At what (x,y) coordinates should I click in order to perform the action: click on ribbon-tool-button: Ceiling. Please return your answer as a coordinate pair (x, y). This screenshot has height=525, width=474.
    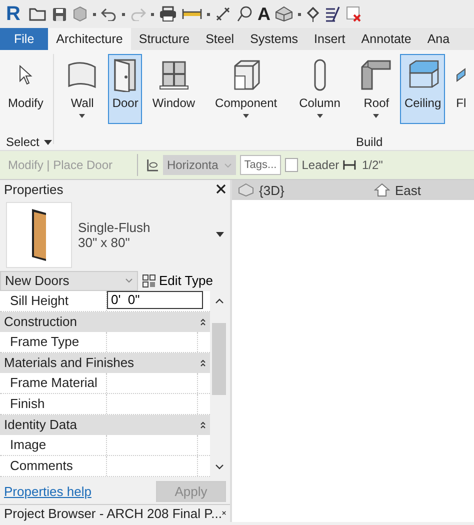
    Looking at the image, I should click on (423, 89).